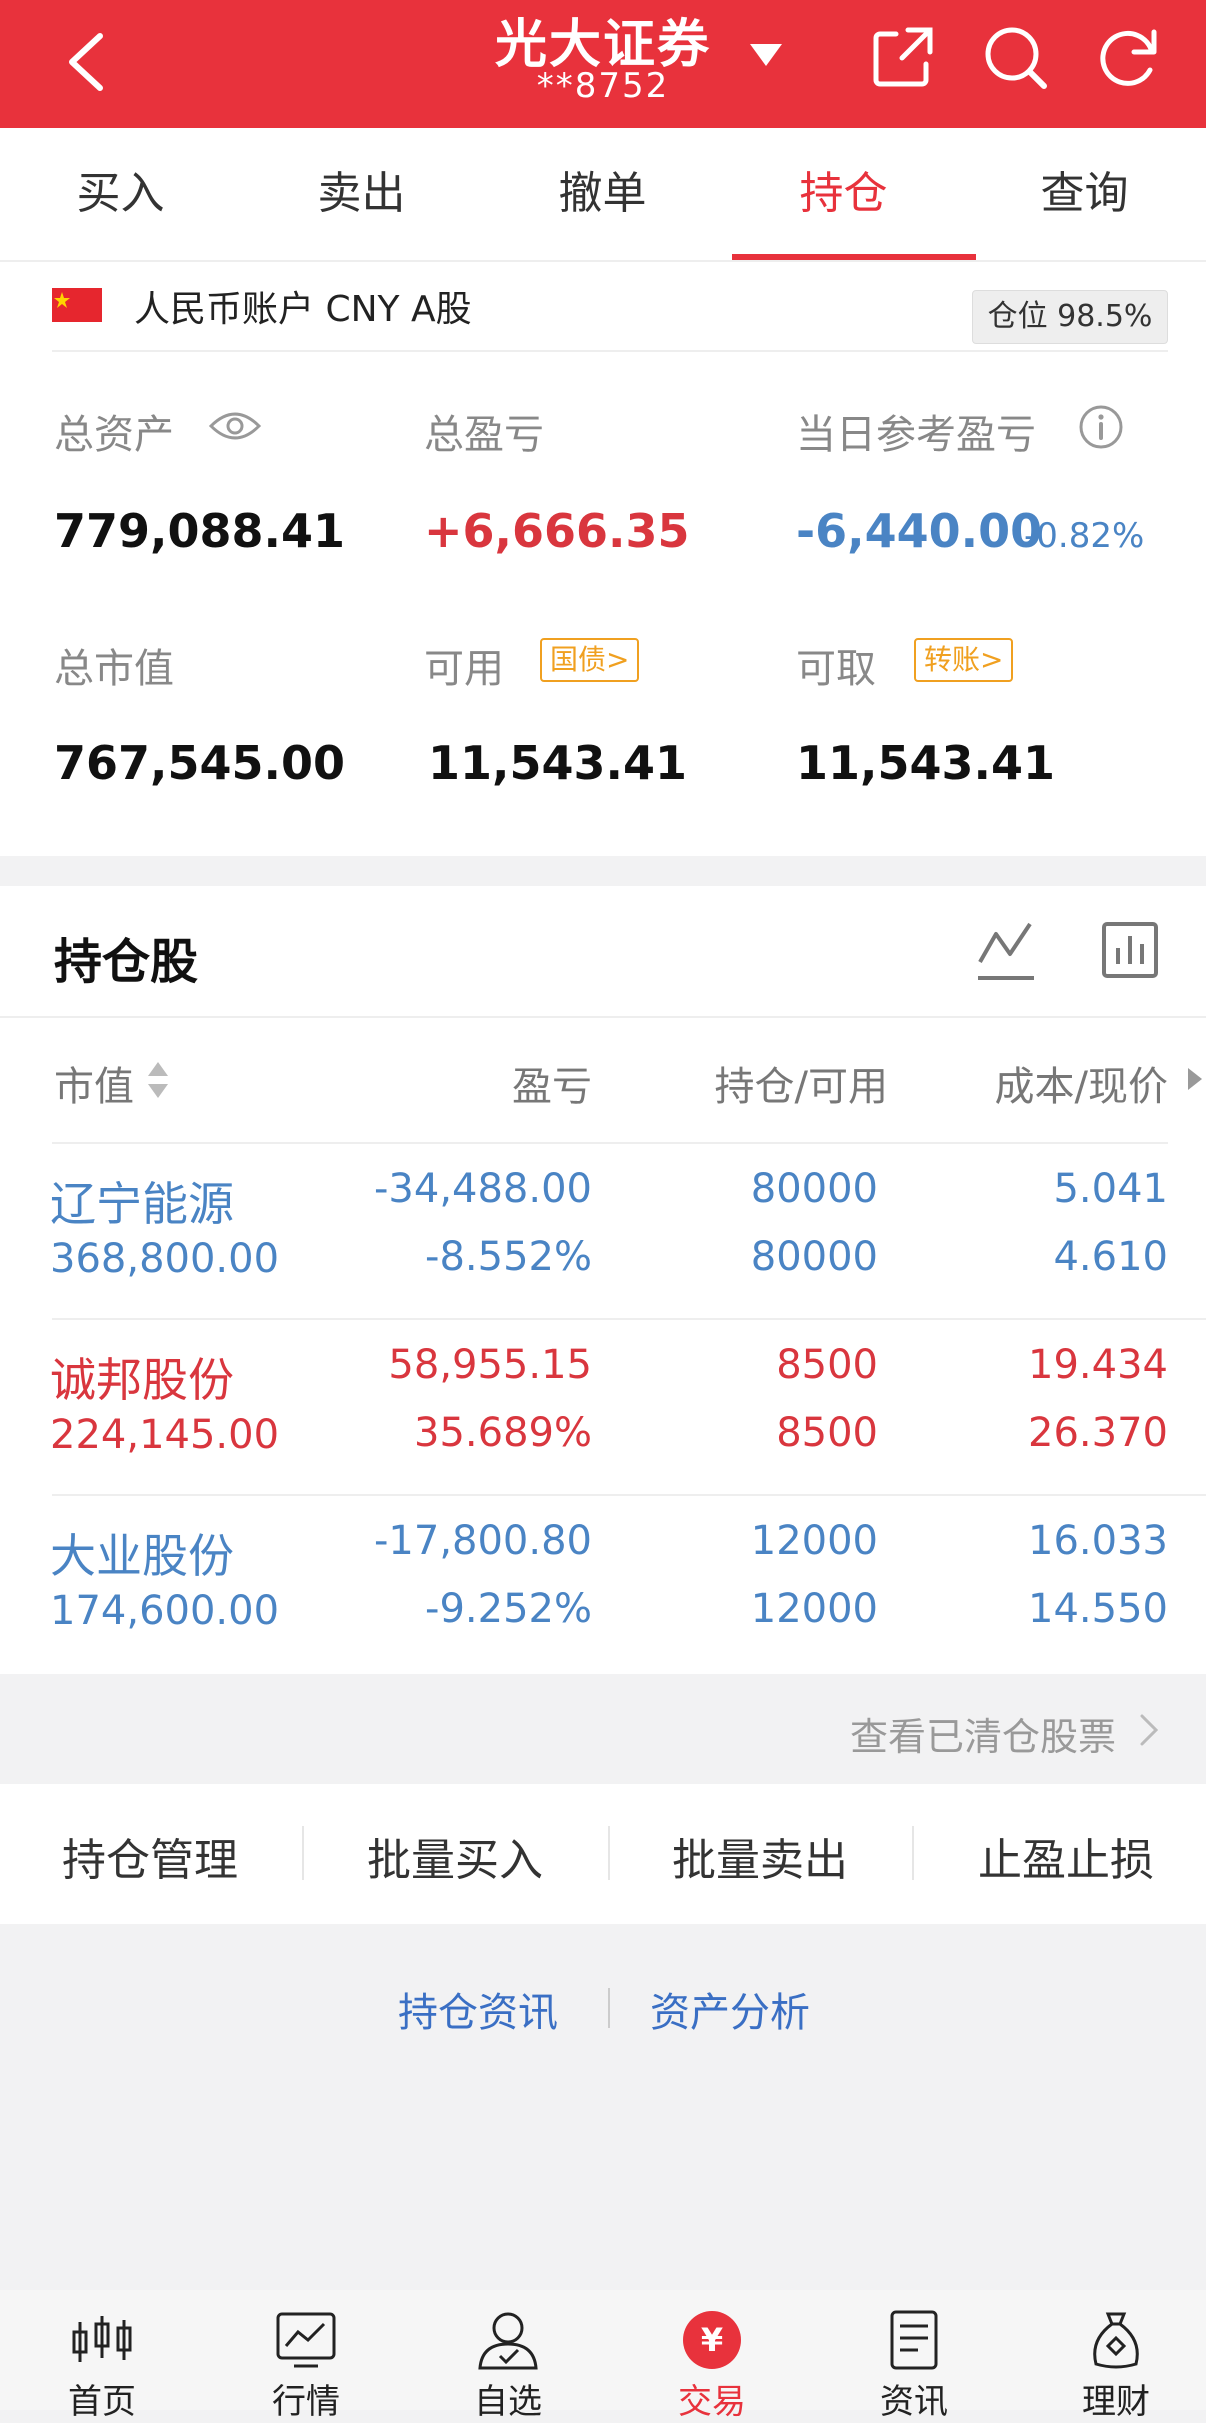 The height and width of the screenshot is (2423, 1206). I want to click on trade-yuan-icon: ¥, so click(712, 2340).